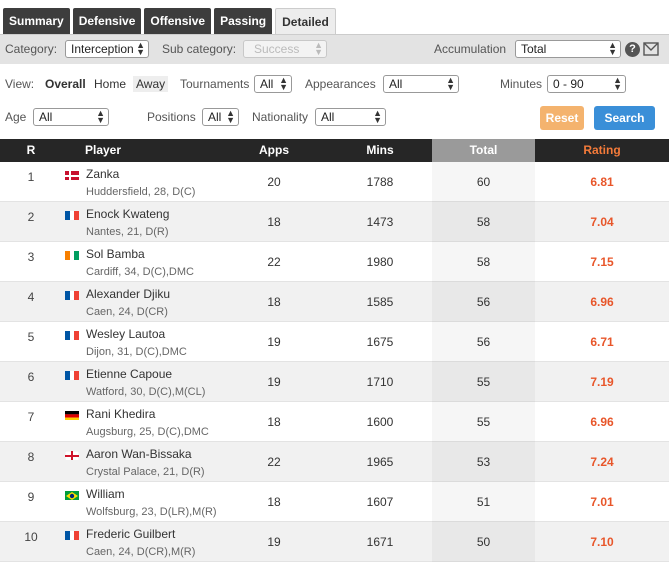  Describe the element at coordinates (521, 84) in the screenshot. I see `minutes-label: Minutes` at that location.